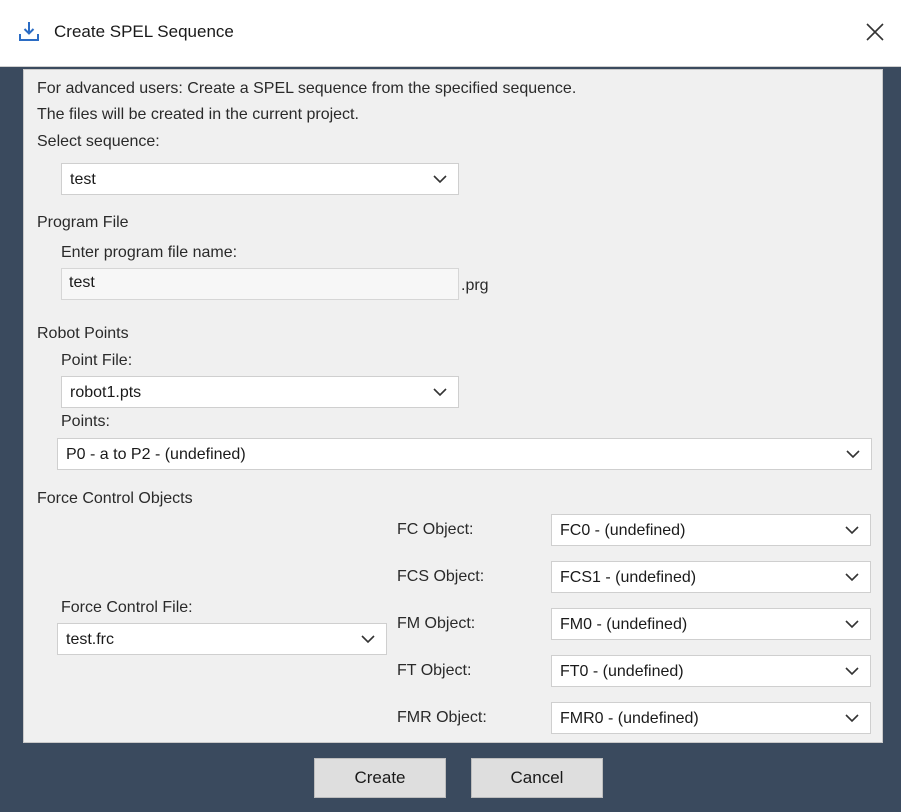  I want to click on force-control-file-select: test.frc, so click(222, 639).